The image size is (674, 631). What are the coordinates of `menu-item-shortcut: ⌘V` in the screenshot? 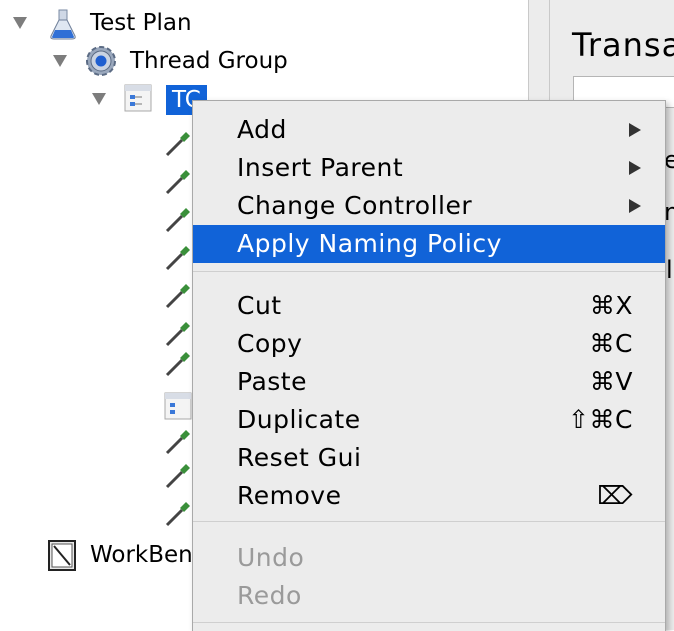 It's located at (611, 381).